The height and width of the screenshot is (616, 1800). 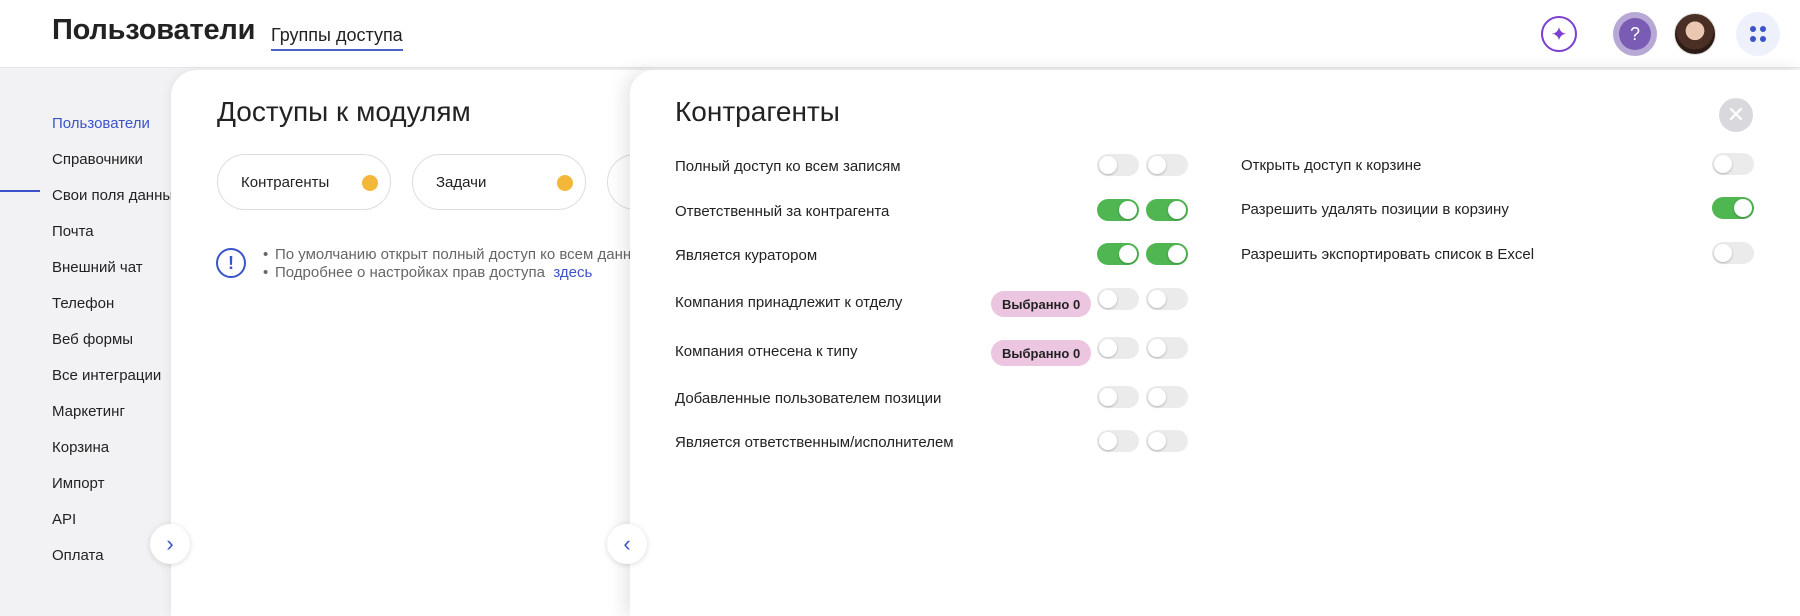 I want to click on question-icon: ?, so click(x=1635, y=34).